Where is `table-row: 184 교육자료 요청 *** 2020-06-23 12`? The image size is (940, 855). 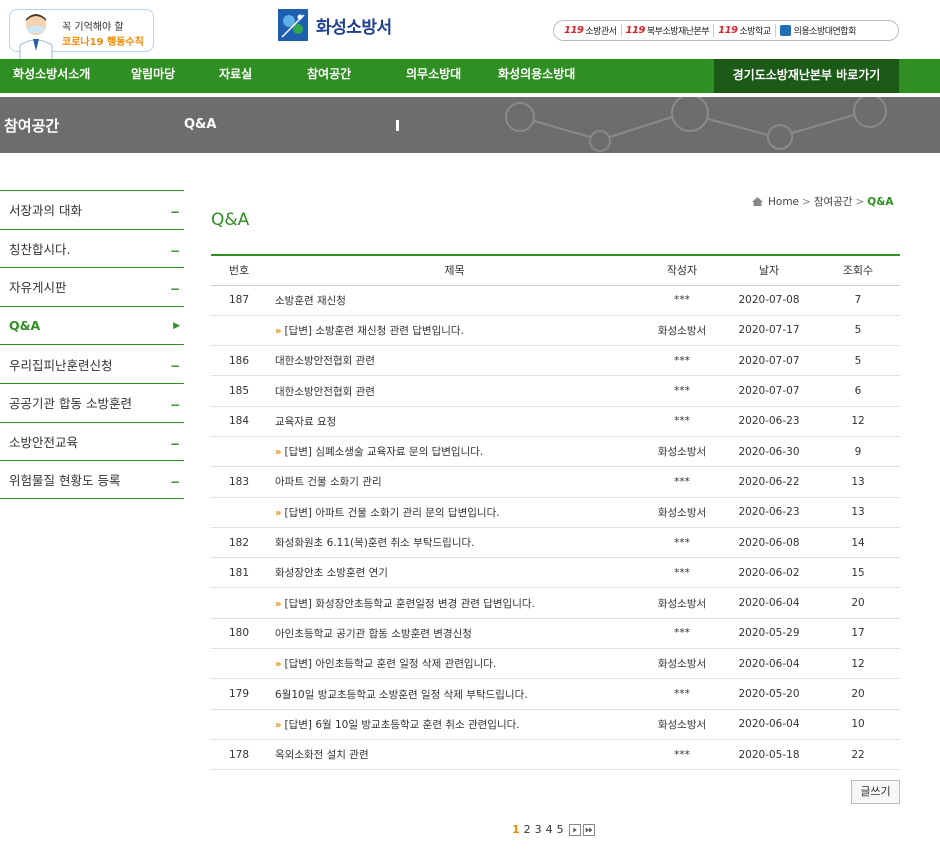 table-row: 184 교육자료 요청 *** 2020-06-23 12 is located at coordinates (555, 421).